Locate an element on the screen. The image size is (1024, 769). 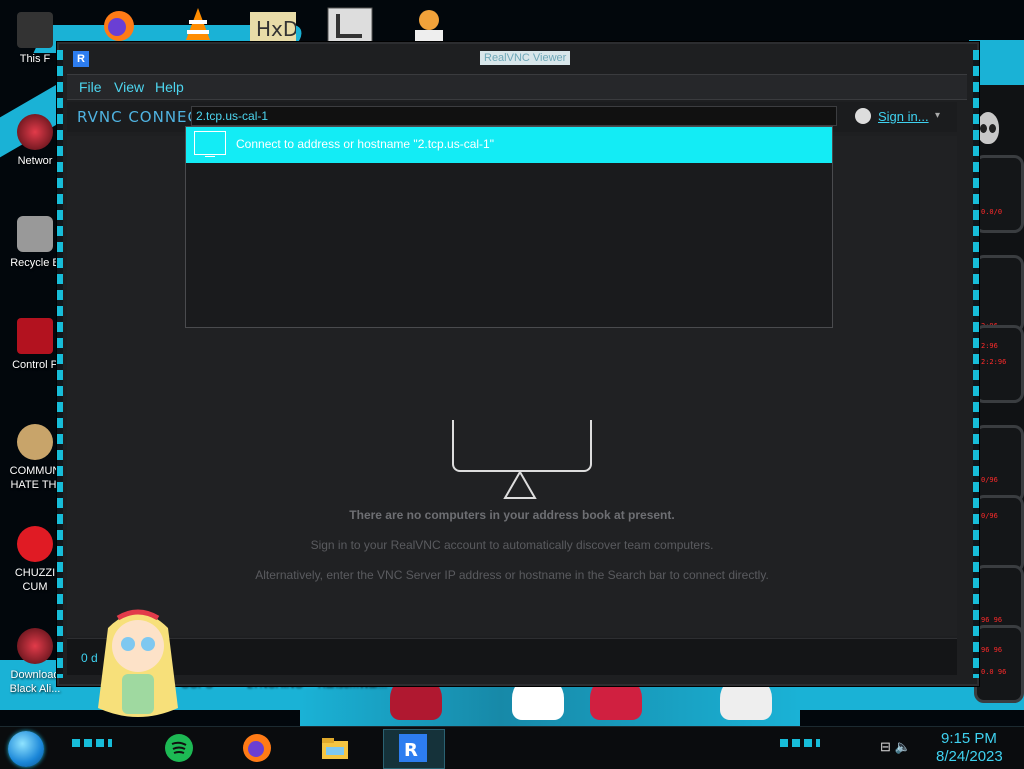
realvnc-icon: R is located at coordinates (413, 748).